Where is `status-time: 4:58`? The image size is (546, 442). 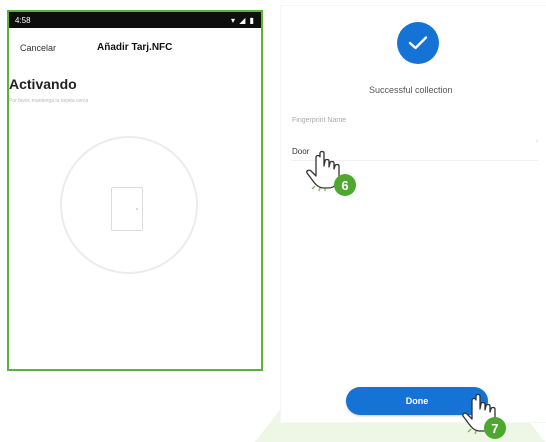
status-time: 4:58 is located at coordinates (23, 20).